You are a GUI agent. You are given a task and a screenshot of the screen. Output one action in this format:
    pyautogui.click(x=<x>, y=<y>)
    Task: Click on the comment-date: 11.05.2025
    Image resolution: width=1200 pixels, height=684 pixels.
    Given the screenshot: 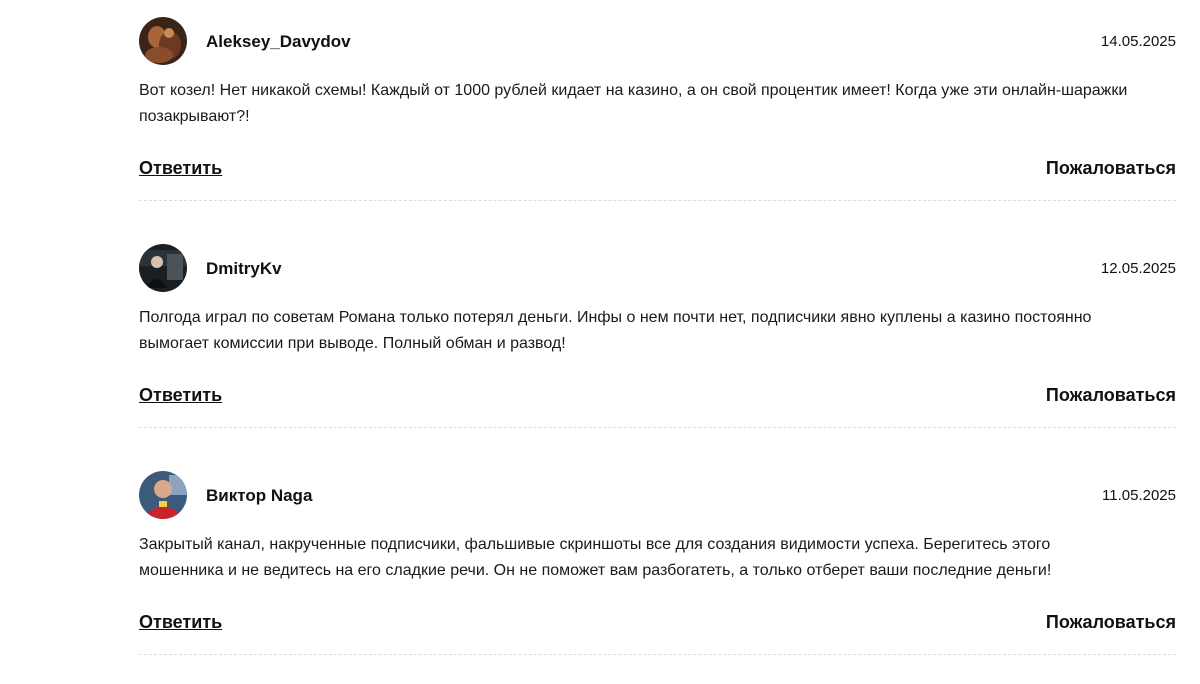 What is the action you would take?
    pyautogui.click(x=1139, y=495)
    